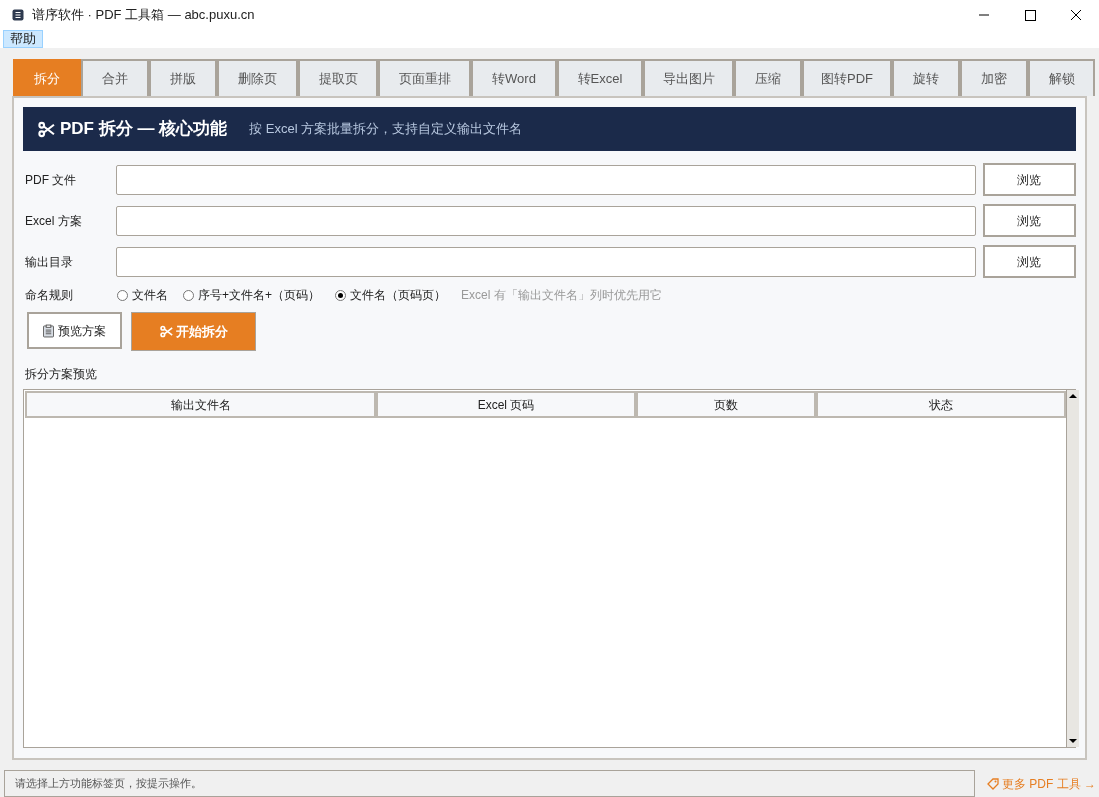 The height and width of the screenshot is (797, 1099). I want to click on clipboard-icon, so click(48, 330).